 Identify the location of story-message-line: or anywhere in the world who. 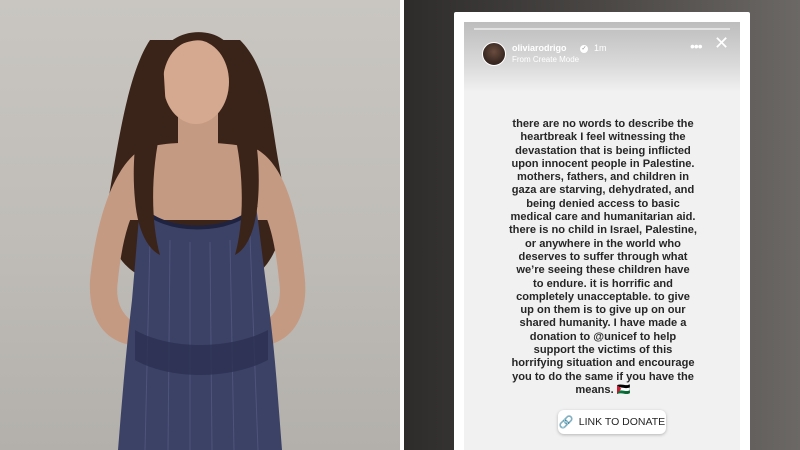
(603, 243).